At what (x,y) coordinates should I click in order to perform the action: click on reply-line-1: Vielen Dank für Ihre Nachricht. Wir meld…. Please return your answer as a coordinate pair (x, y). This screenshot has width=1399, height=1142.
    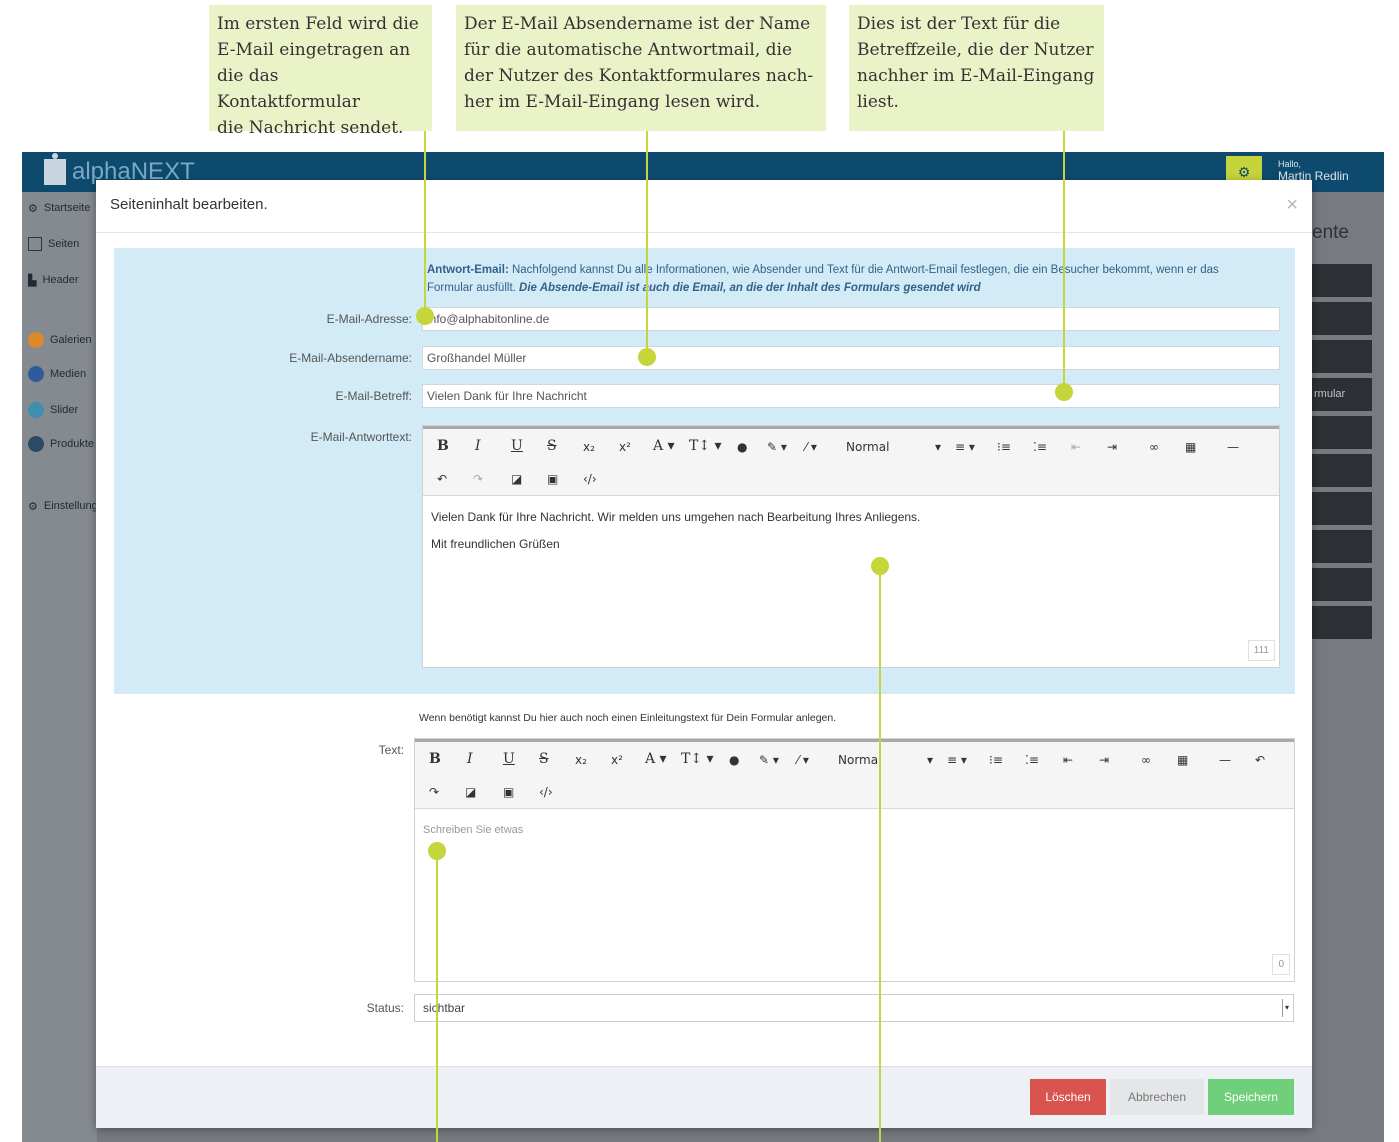
    Looking at the image, I should click on (676, 517).